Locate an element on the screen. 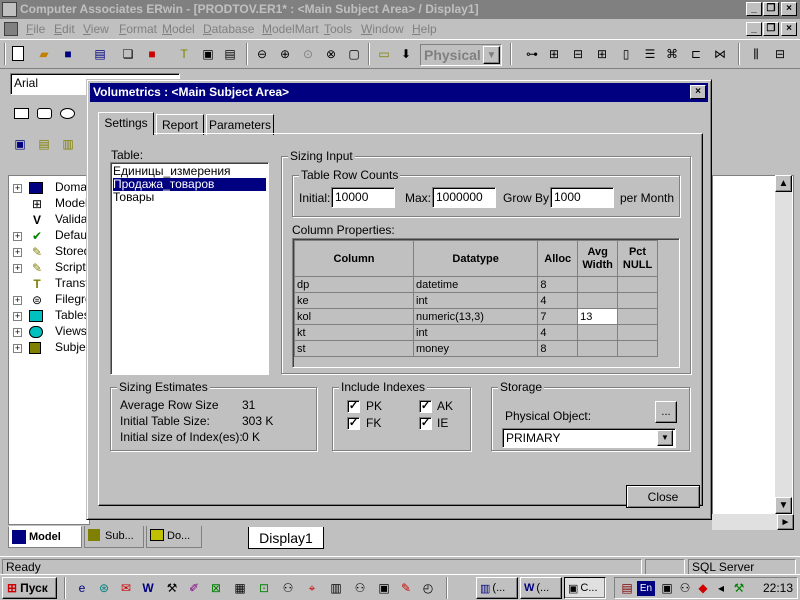  tab-settings: Settings is located at coordinates (126, 123).